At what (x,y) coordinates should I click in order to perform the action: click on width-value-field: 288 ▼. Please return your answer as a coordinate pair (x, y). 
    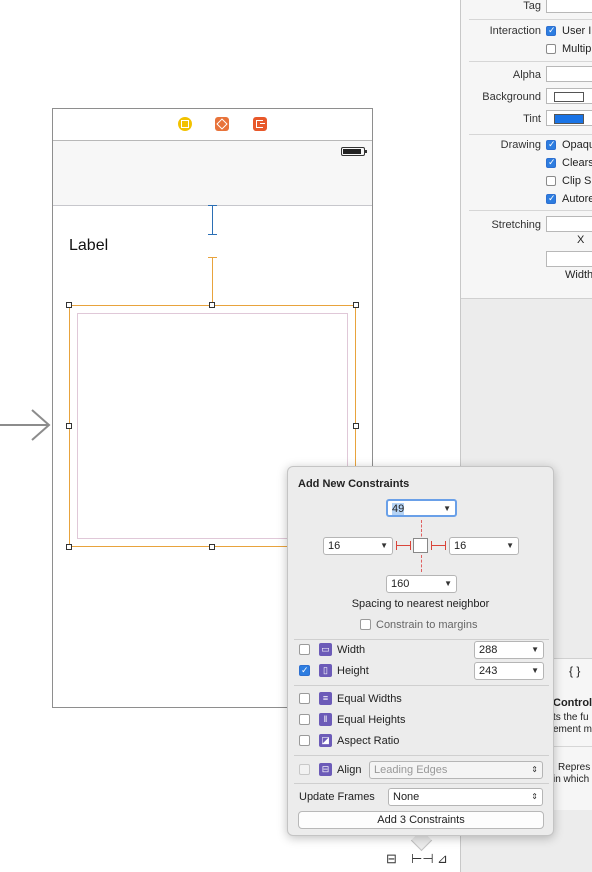
    Looking at the image, I should click on (509, 650).